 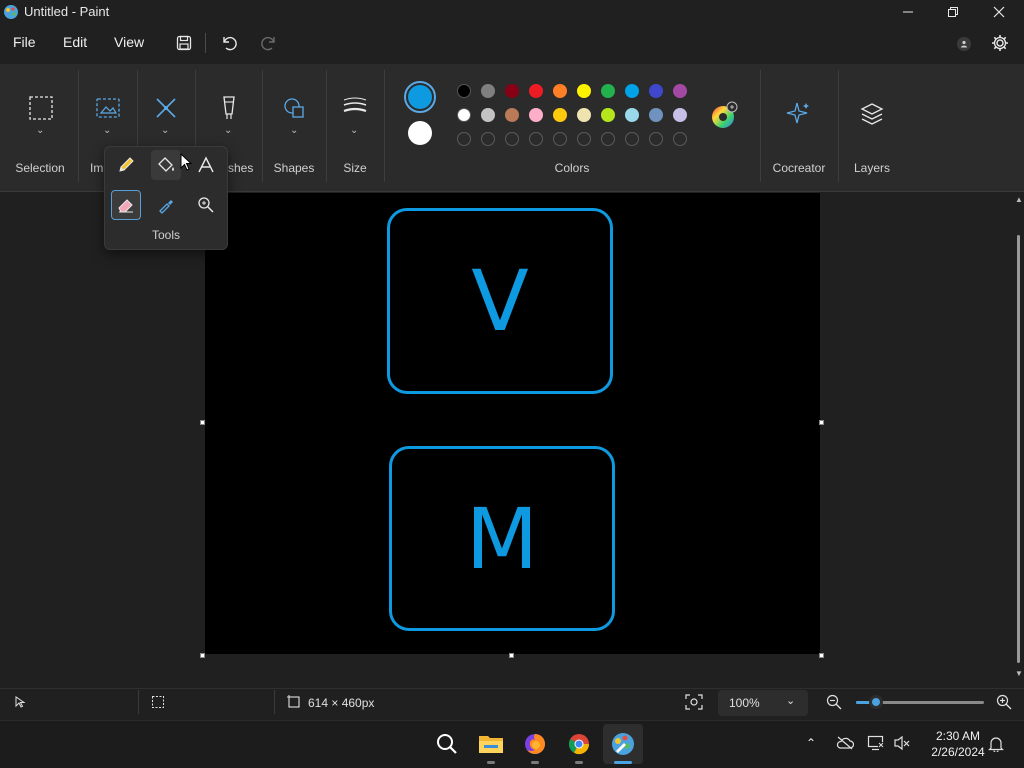 I want to click on magnifier-icon, so click(x=206, y=205).